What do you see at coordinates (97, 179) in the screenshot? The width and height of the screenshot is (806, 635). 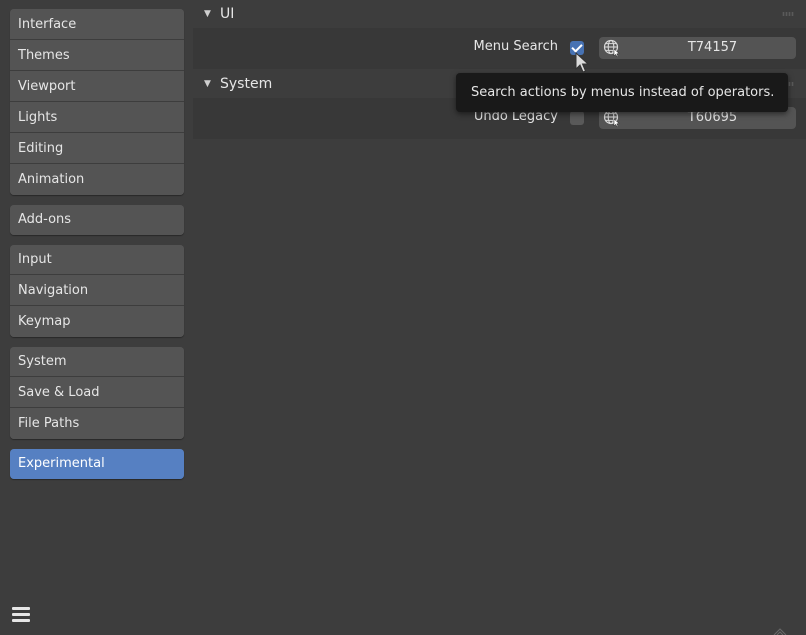 I see `sidebar-item-animation: Animation` at bounding box center [97, 179].